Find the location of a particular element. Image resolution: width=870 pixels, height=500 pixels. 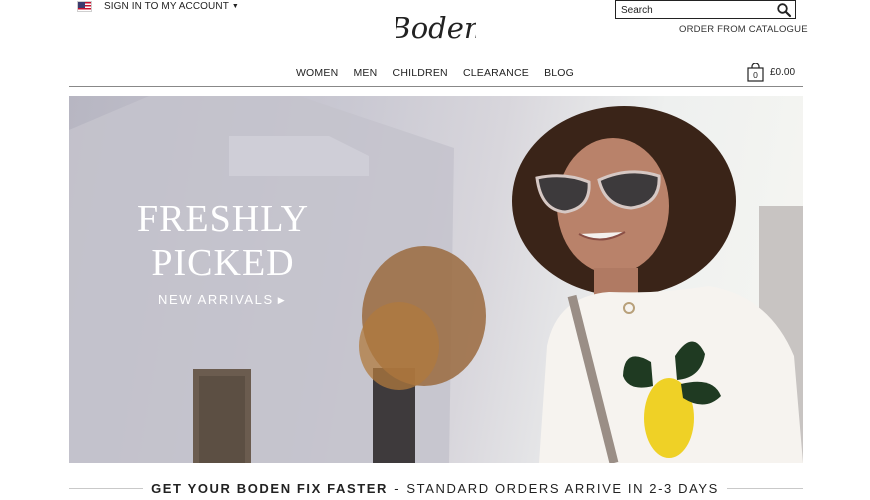

search-box is located at coordinates (705, 9).